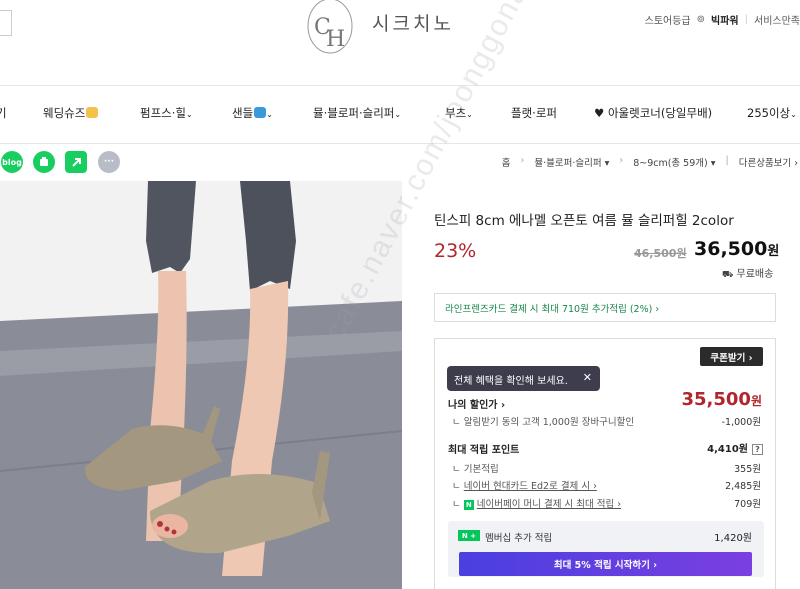  Describe the element at coordinates (468, 505) in the screenshot. I see `npay-icon: N` at that location.